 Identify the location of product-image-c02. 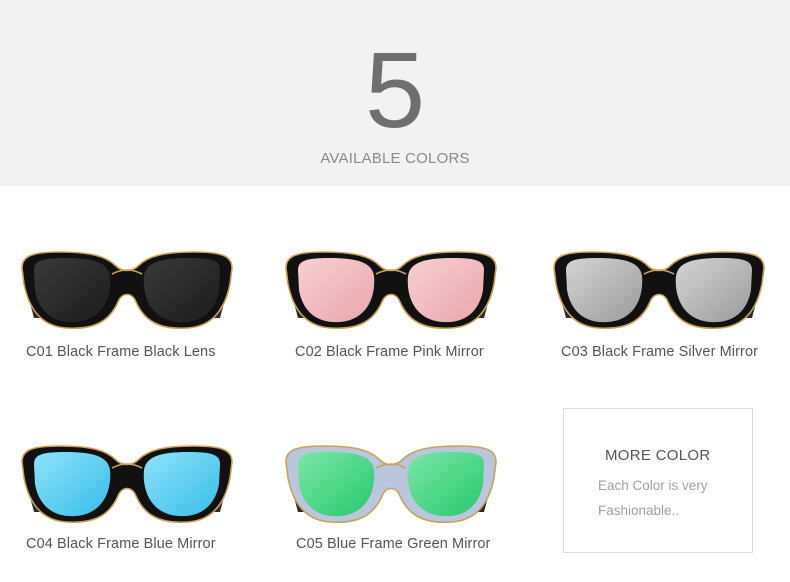
(391, 290).